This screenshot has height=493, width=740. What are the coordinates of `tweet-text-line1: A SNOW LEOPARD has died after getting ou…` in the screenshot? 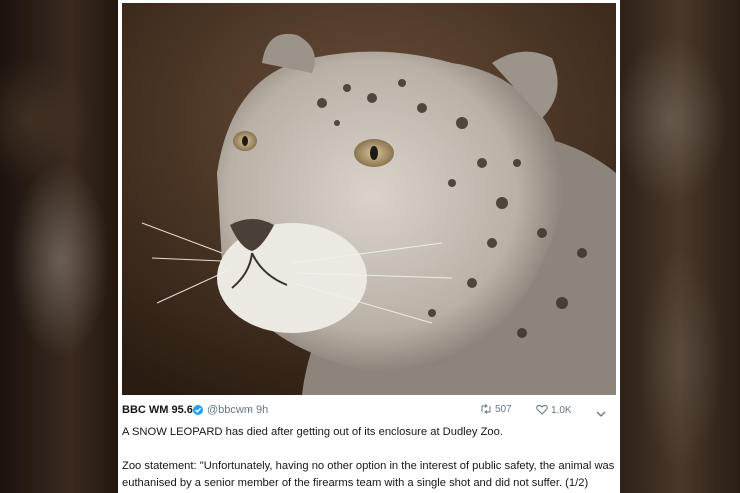 It's located at (312, 432).